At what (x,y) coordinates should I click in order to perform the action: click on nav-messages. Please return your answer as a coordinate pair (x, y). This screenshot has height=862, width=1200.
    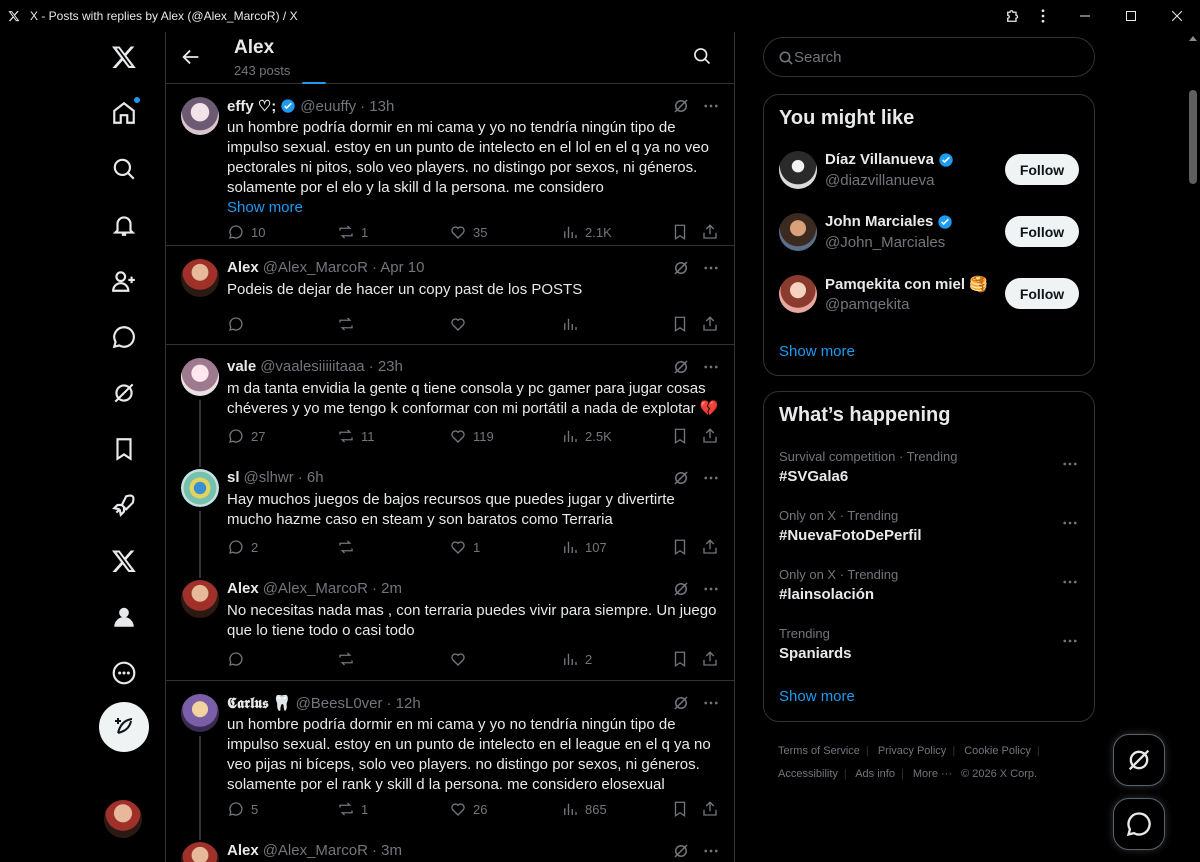
    Looking at the image, I should click on (124, 337).